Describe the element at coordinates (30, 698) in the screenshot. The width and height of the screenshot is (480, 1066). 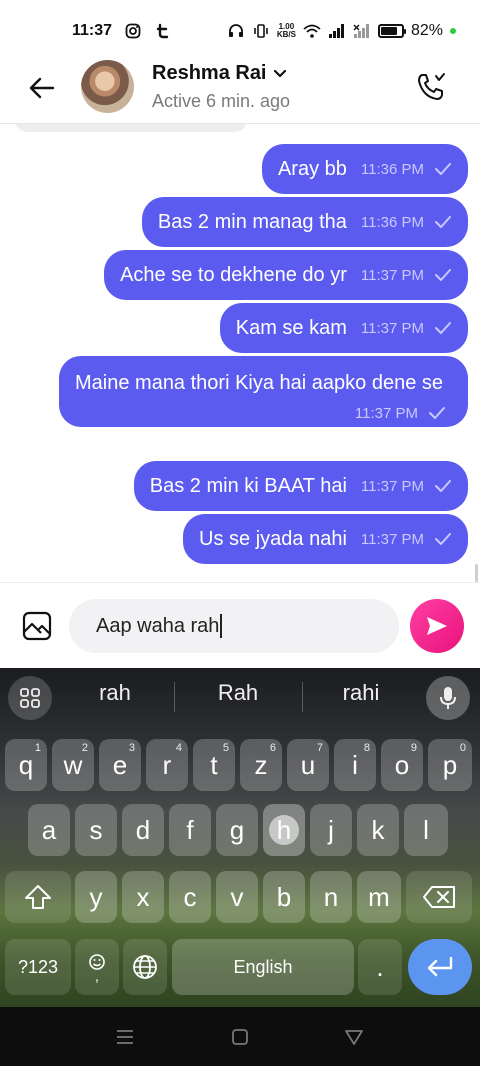
I see `keyboard-menu-button` at that location.